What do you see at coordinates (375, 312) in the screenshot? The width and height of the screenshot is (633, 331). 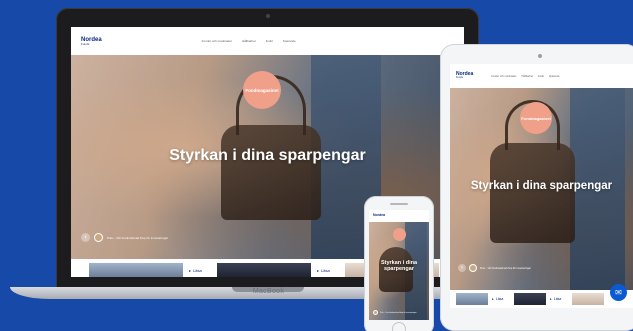 I see `phone-slider-thumbnail` at bounding box center [375, 312].